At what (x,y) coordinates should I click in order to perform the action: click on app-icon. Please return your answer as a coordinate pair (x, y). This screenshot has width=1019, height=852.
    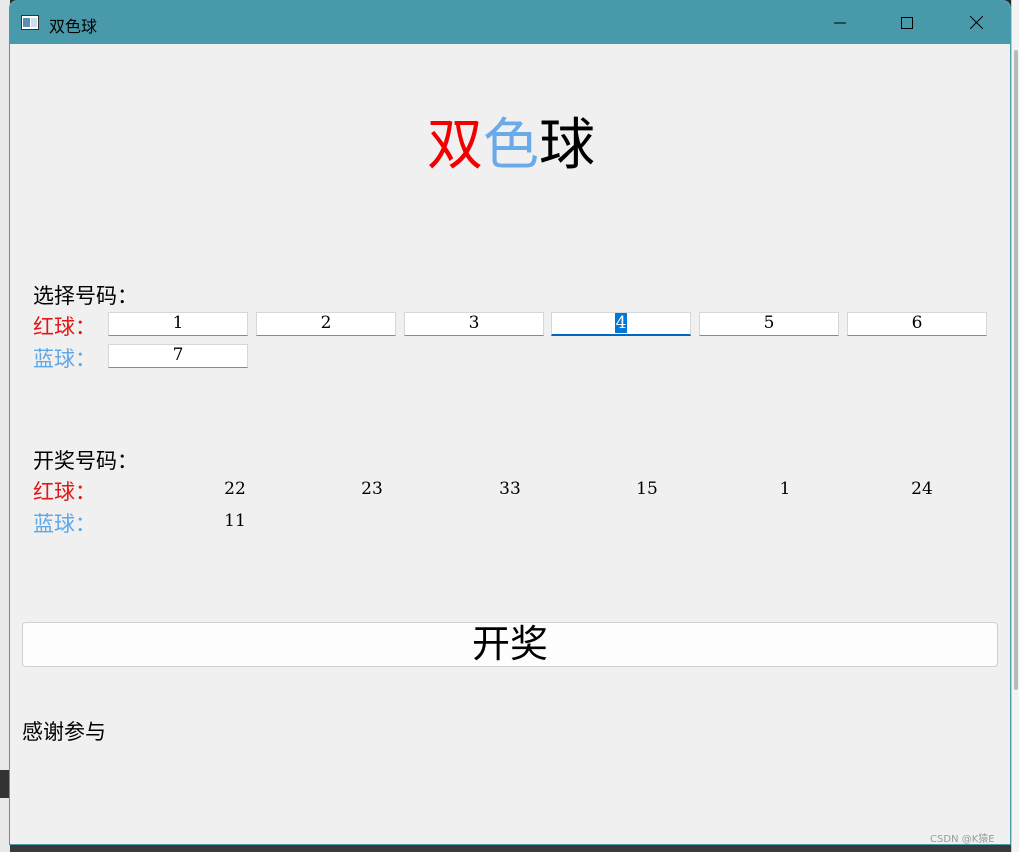
    Looking at the image, I should click on (30, 22).